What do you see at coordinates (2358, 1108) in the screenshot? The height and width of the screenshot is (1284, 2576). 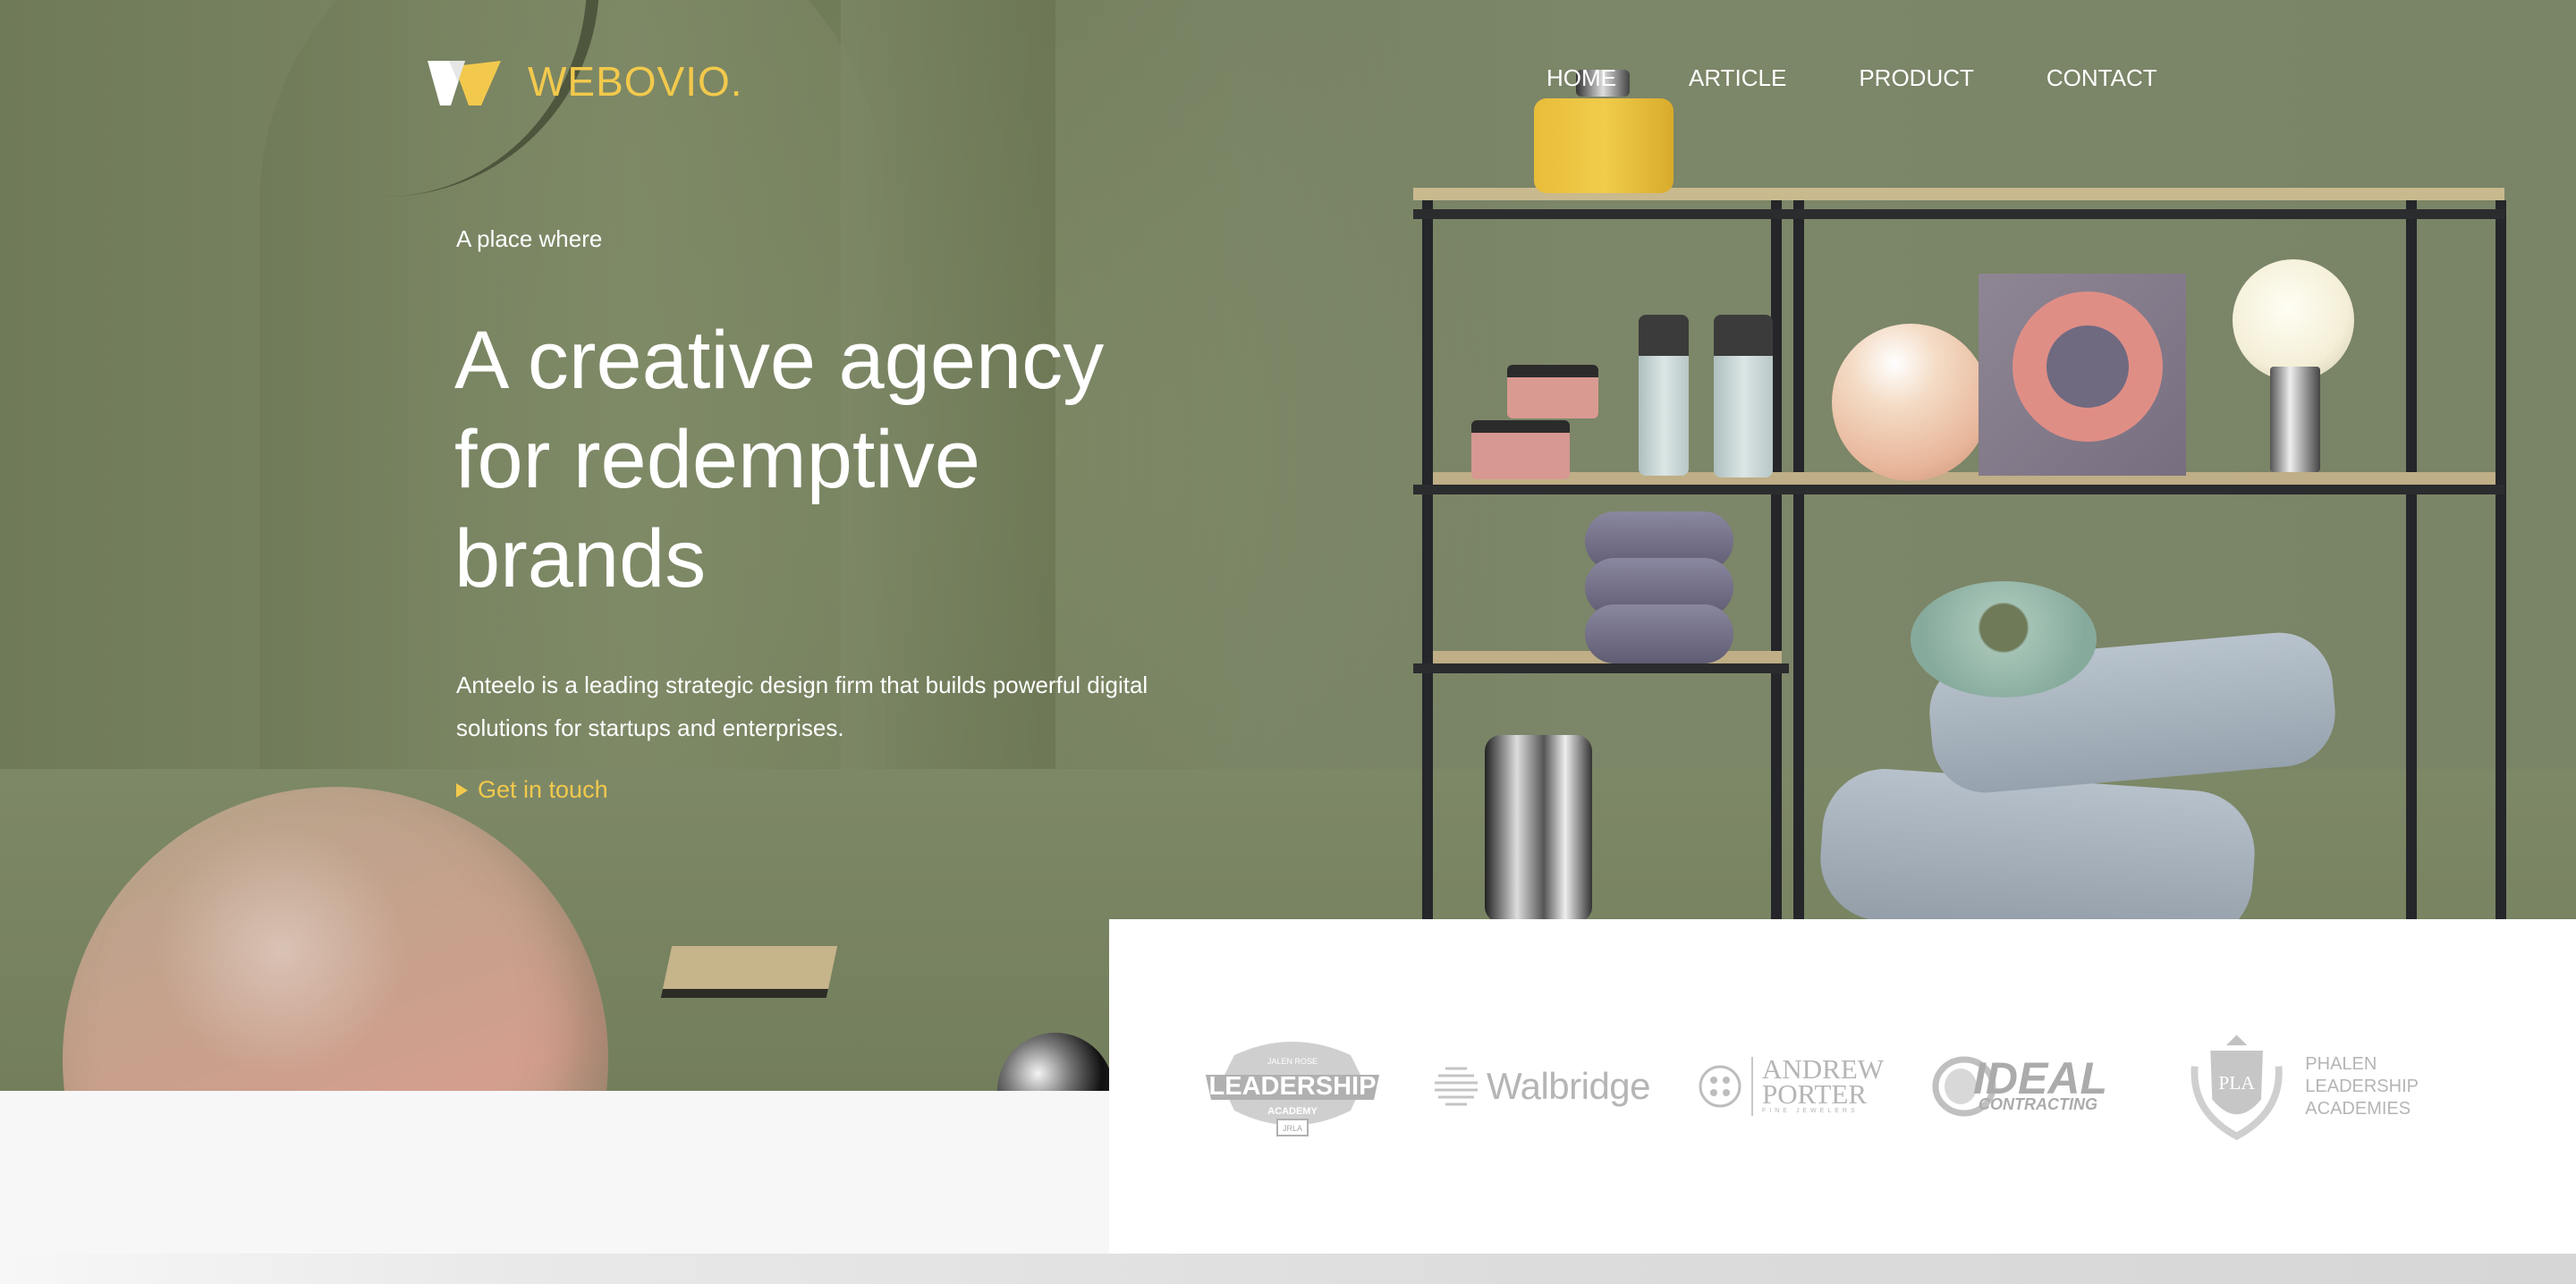 I see `phalen-line3: ACADEMIES` at bounding box center [2358, 1108].